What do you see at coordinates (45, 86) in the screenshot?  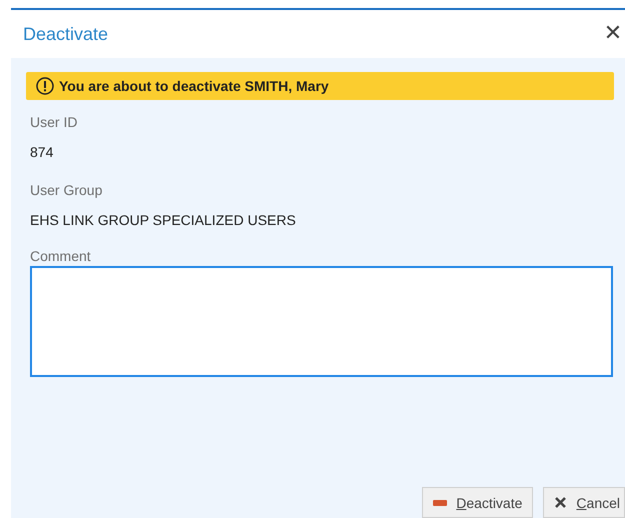 I see `warning-icon` at bounding box center [45, 86].